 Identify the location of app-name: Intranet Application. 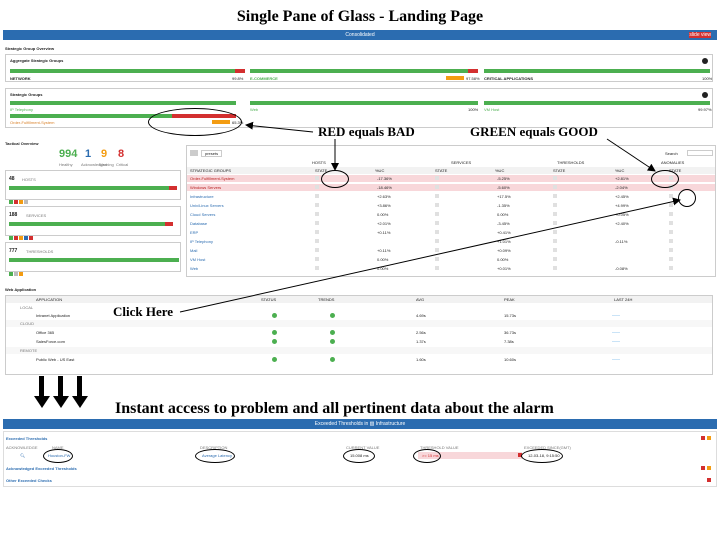
(53, 315).